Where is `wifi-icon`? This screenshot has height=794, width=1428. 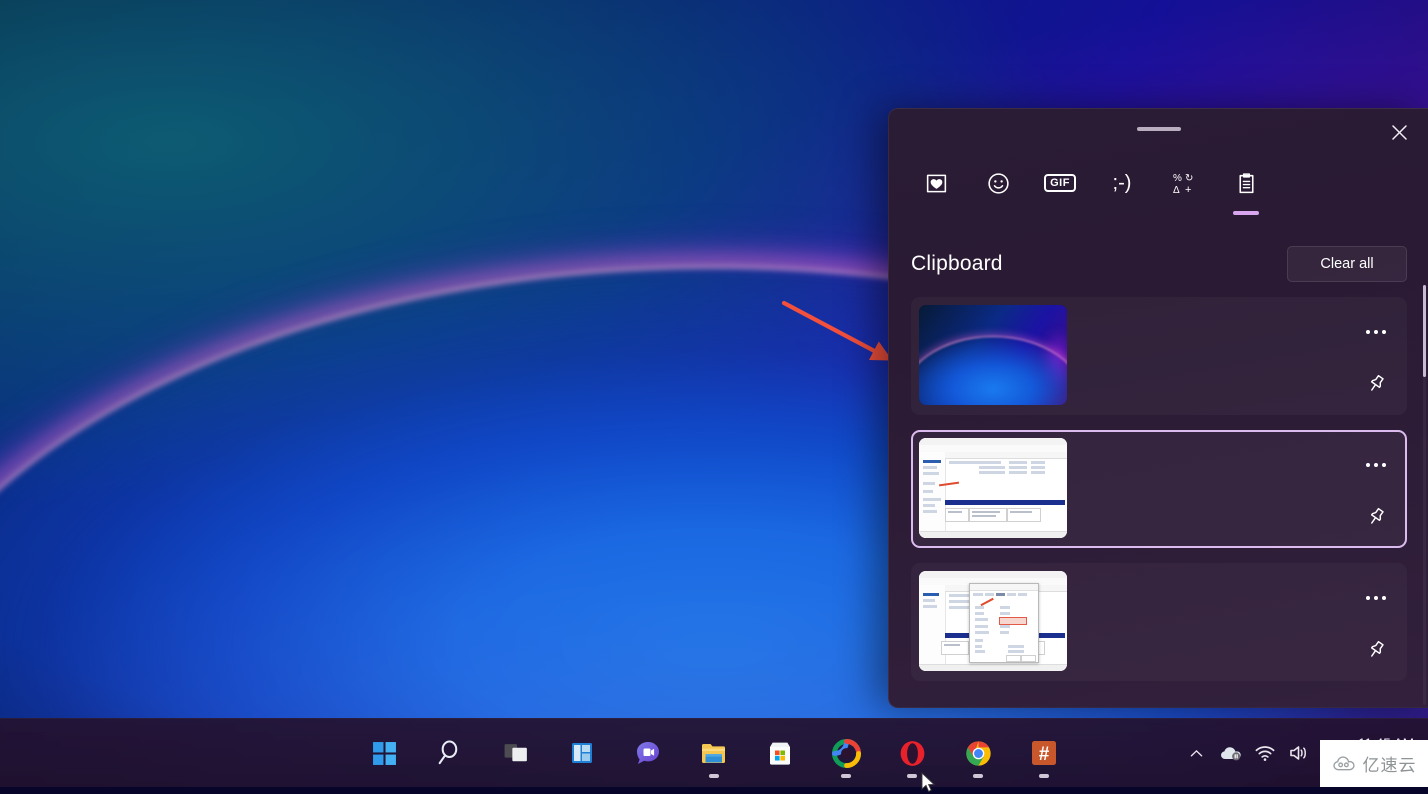
wifi-icon is located at coordinates (1265, 753).